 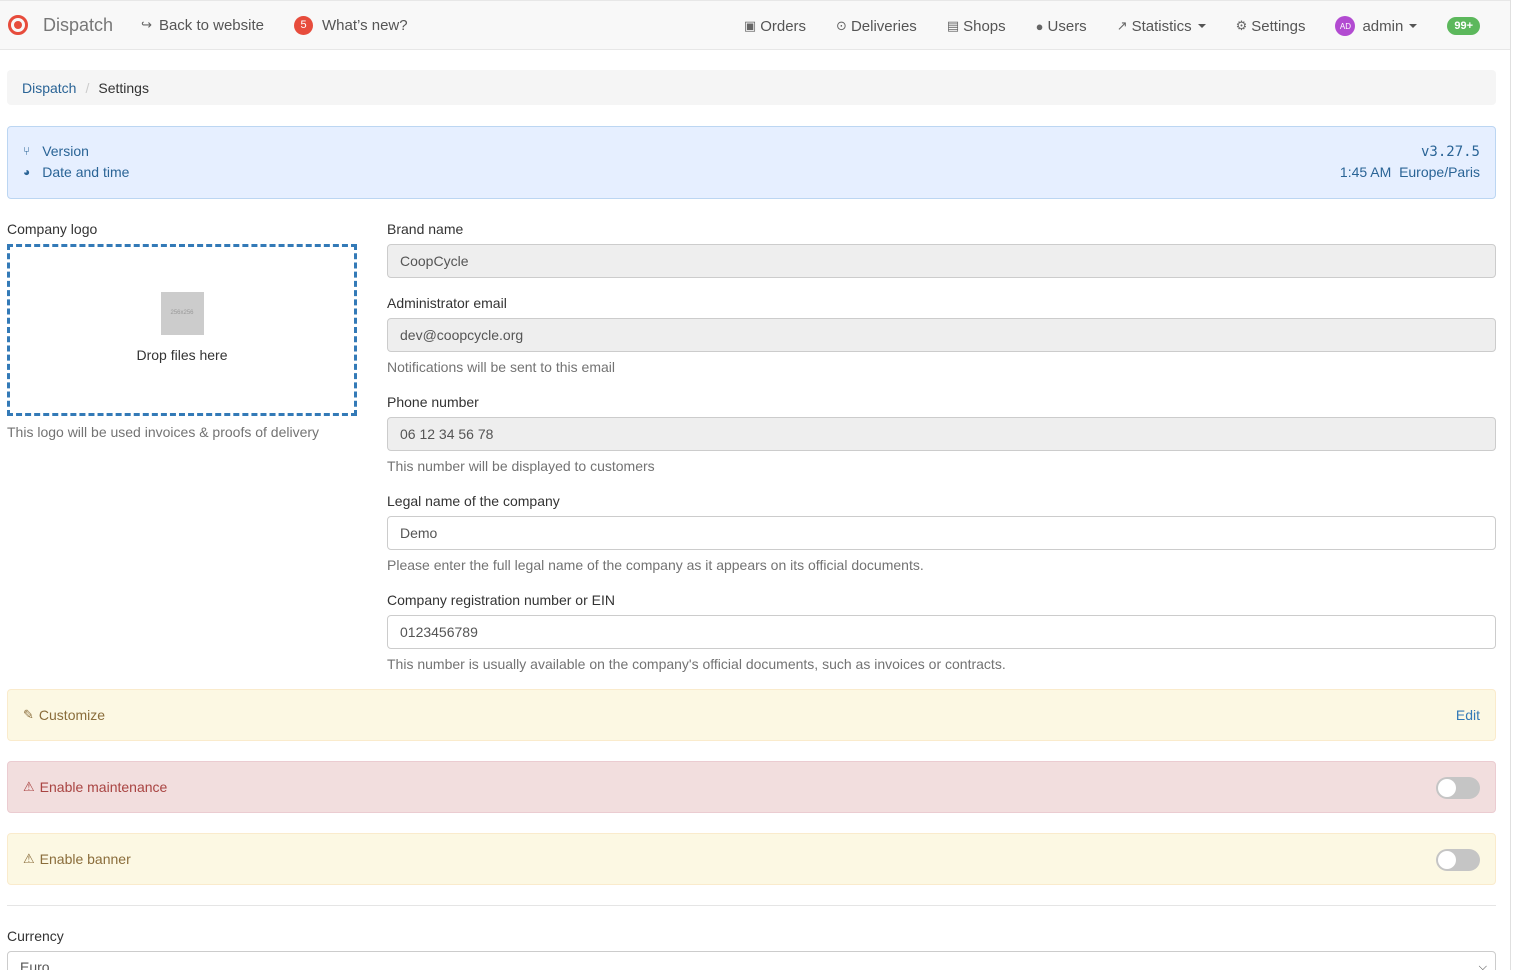 I want to click on brand: Dispatch, so click(x=56, y=25).